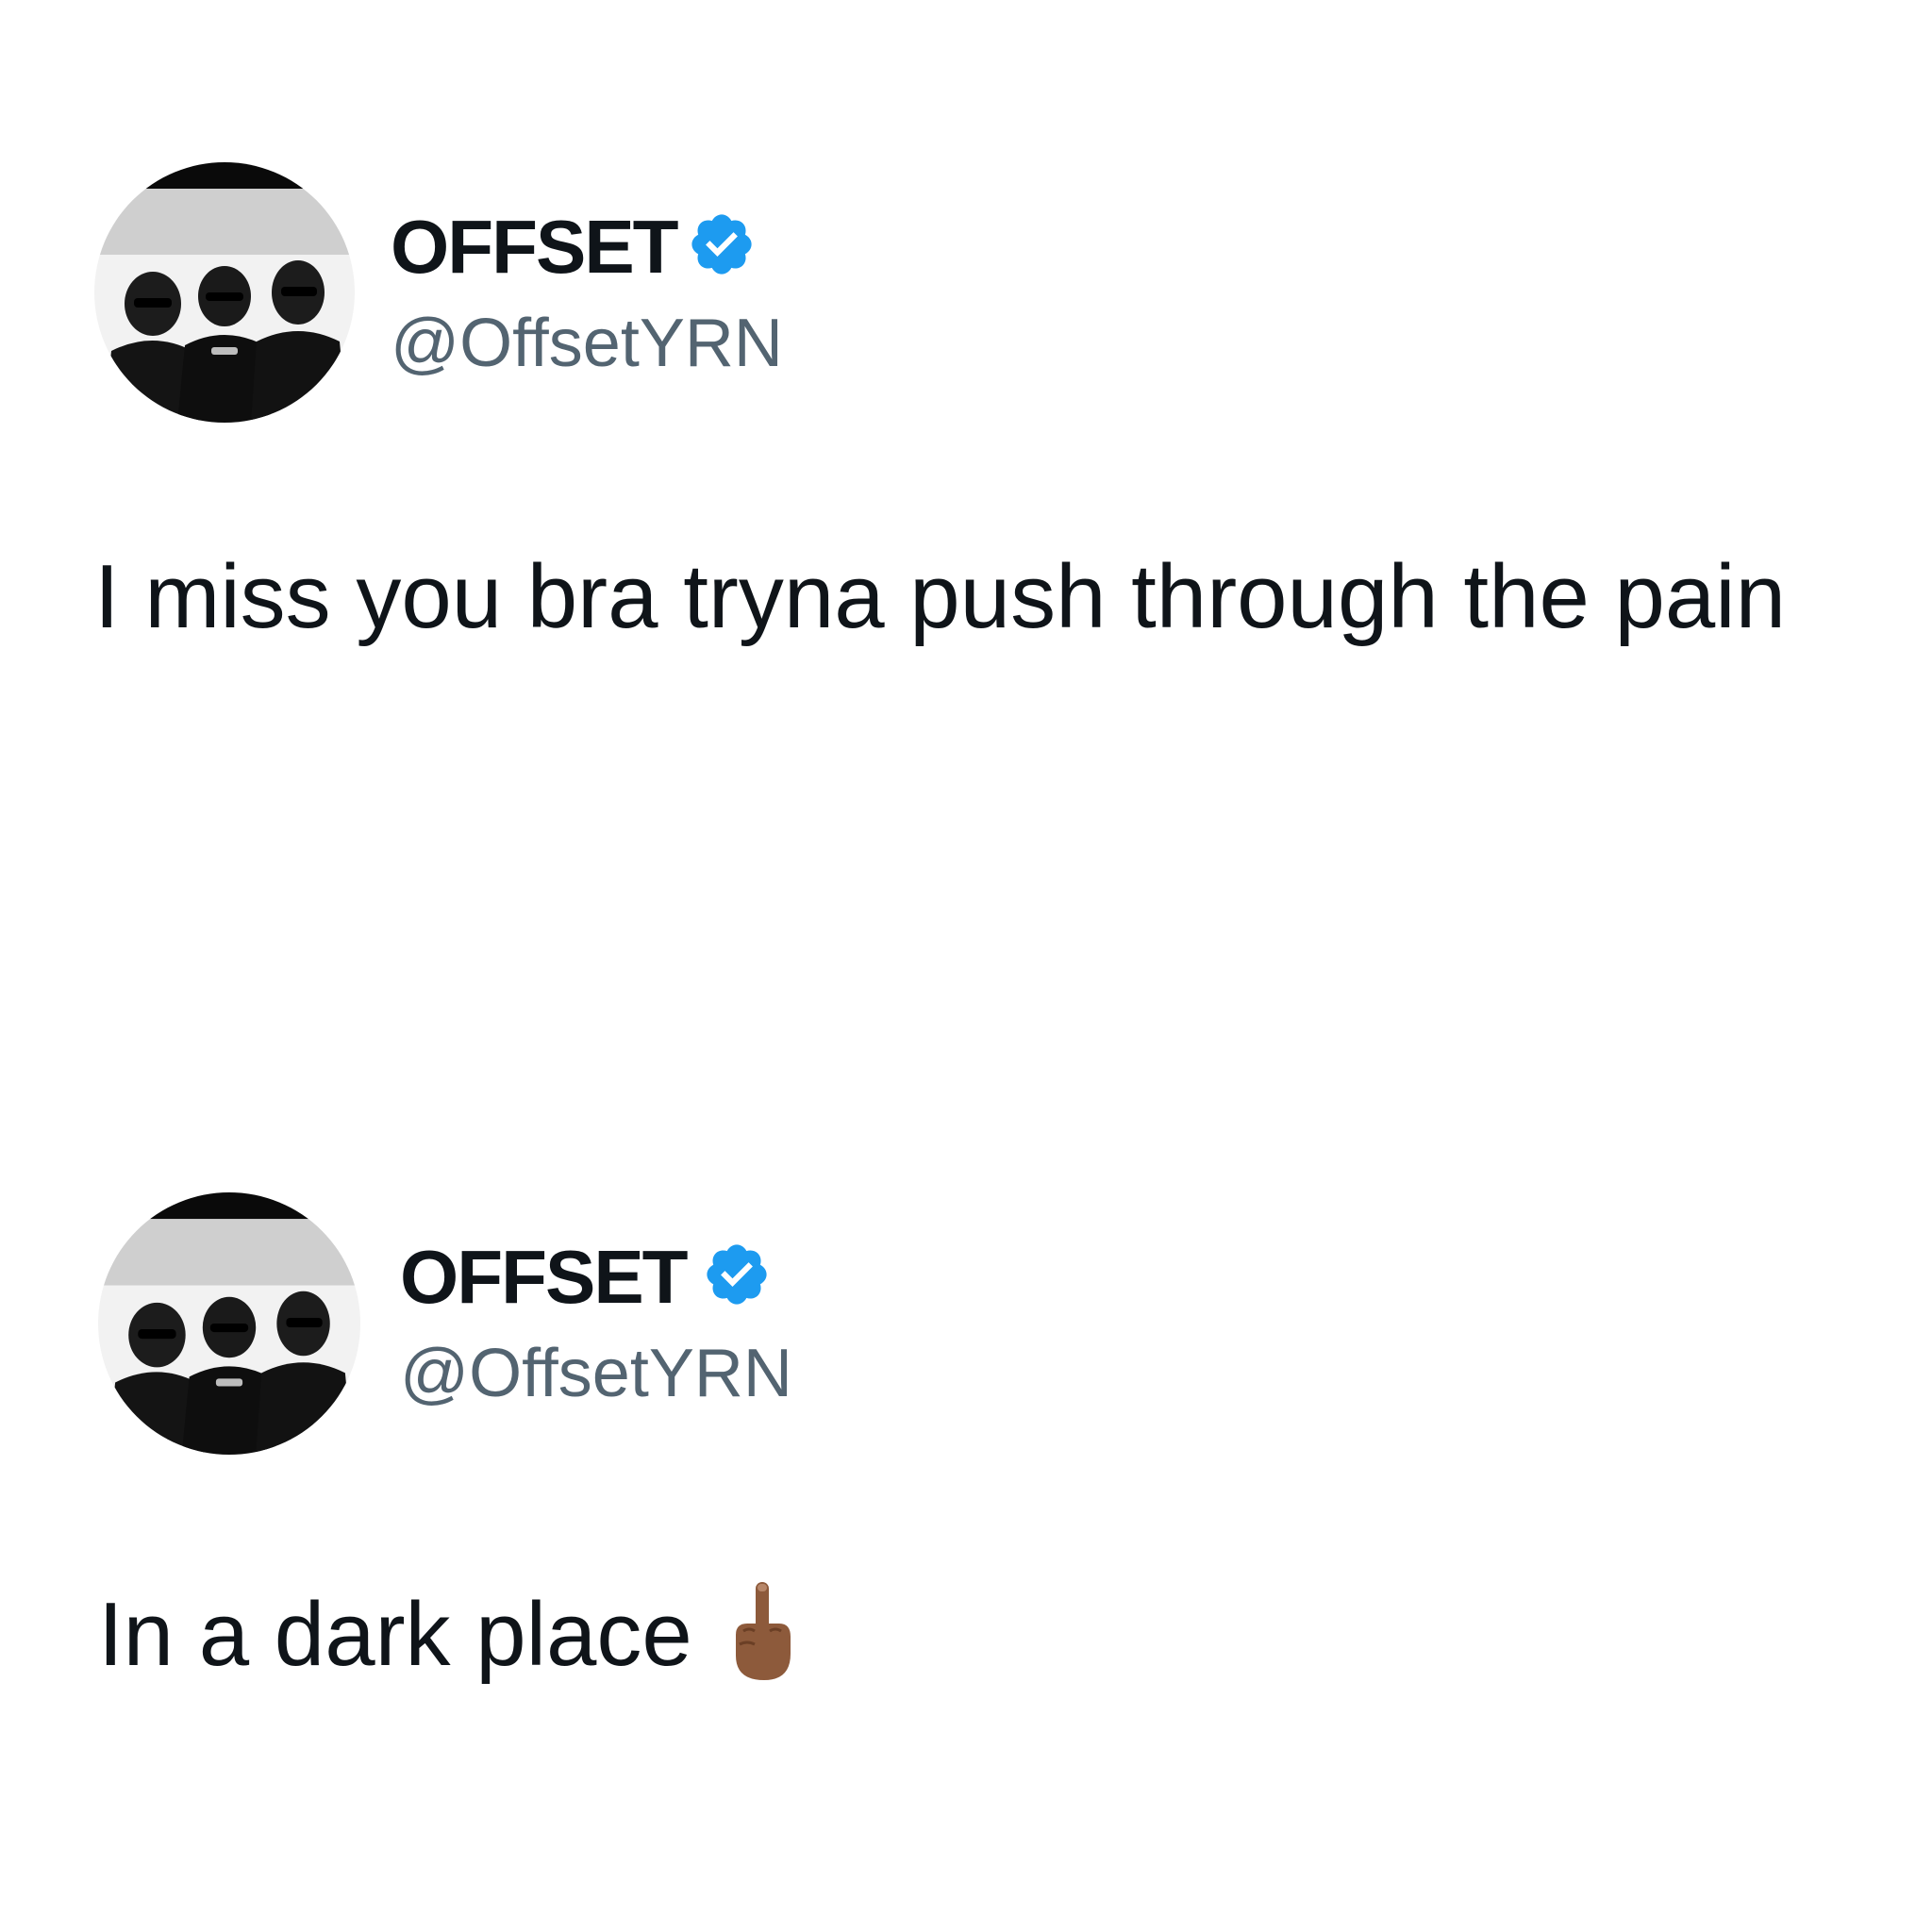 Image resolution: width=1932 pixels, height=1932 pixels. Describe the element at coordinates (395, 1635) in the screenshot. I see `tweet-text: In a dark place` at that location.